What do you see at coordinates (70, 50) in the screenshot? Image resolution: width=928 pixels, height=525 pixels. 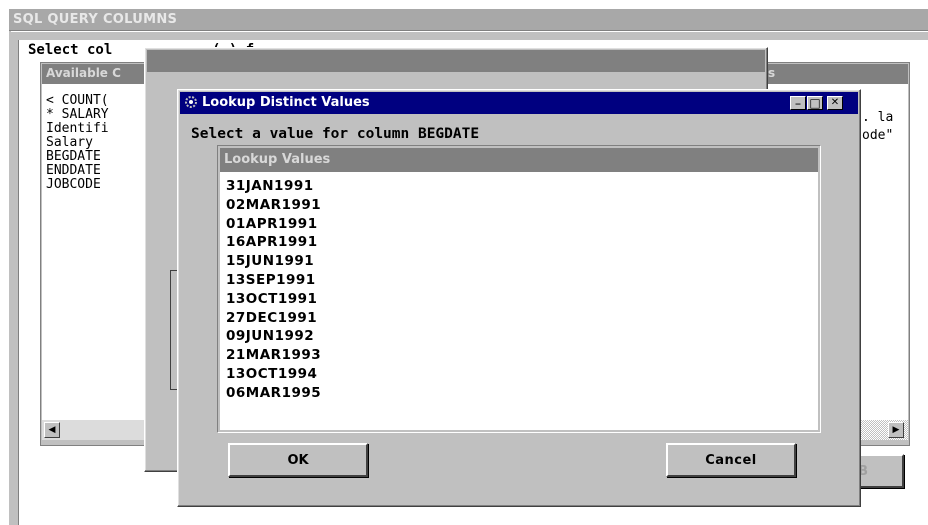 I see `back-instruction-text: Select col` at bounding box center [70, 50].